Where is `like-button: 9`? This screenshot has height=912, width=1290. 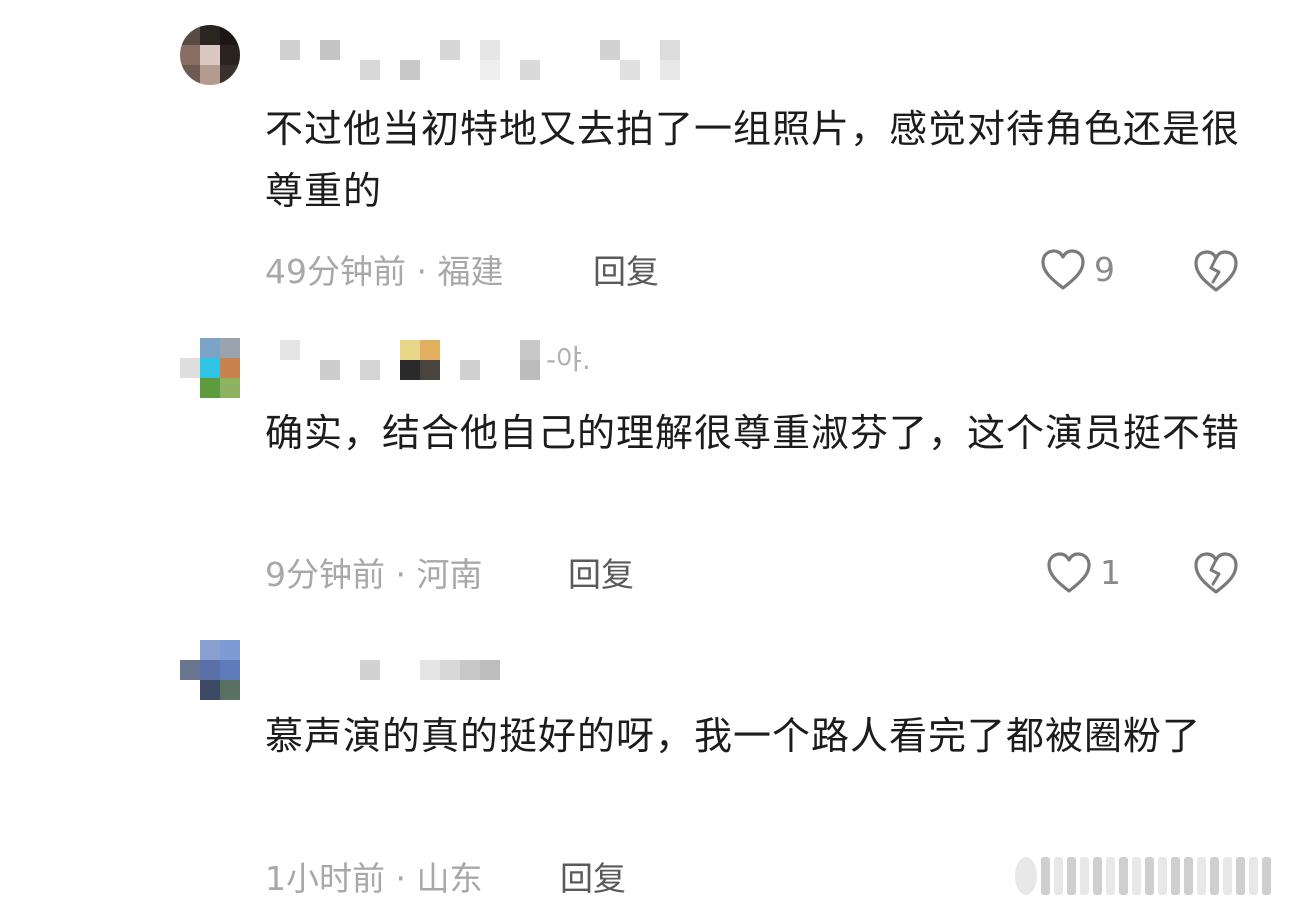
like-button: 9 is located at coordinates (1077, 270).